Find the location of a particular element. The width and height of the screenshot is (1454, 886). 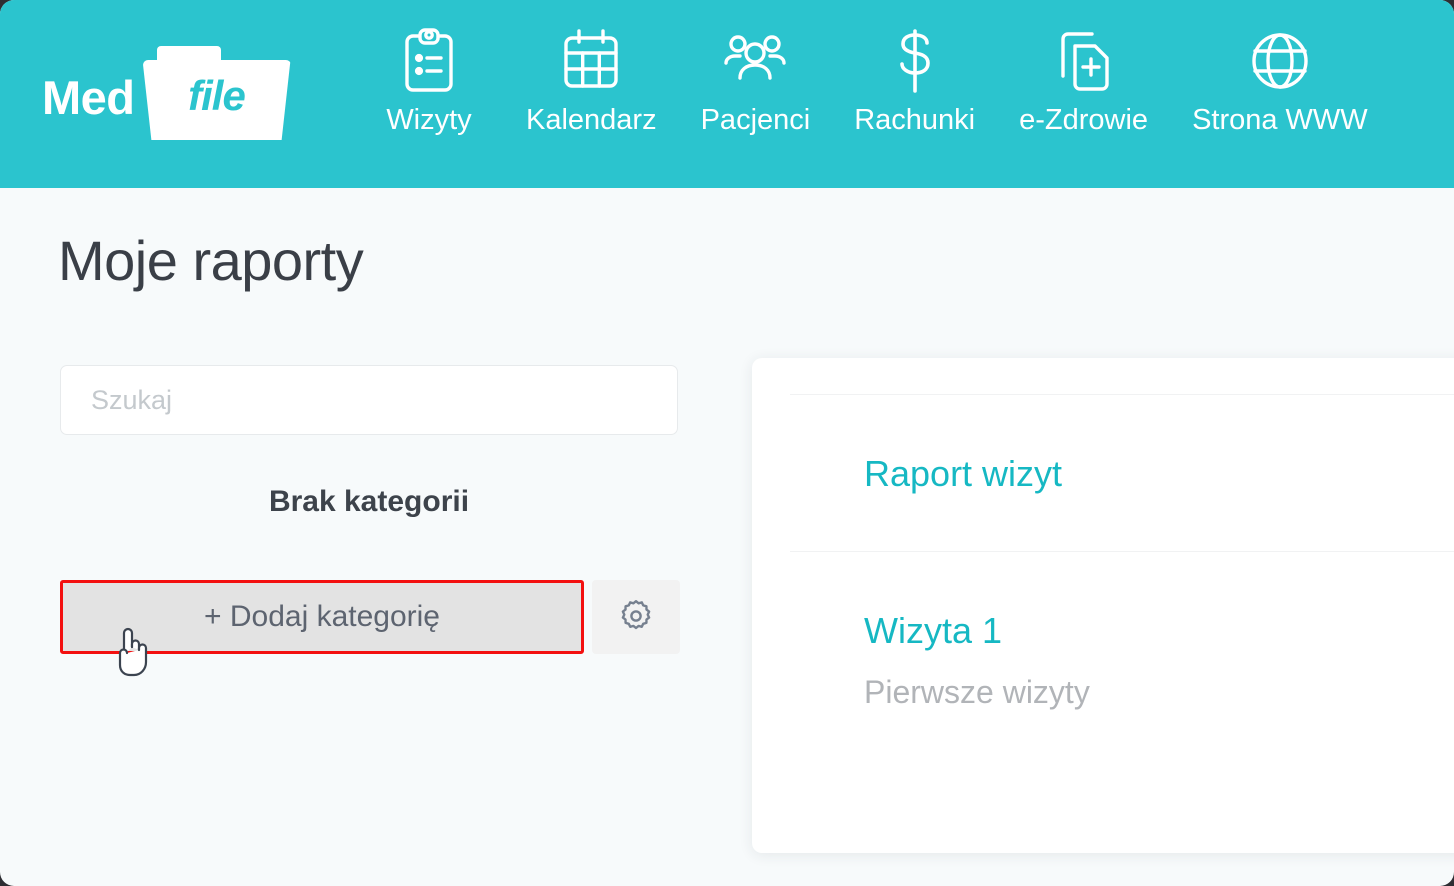

category-actions-row: + Dodaj kategorię is located at coordinates (370, 617).